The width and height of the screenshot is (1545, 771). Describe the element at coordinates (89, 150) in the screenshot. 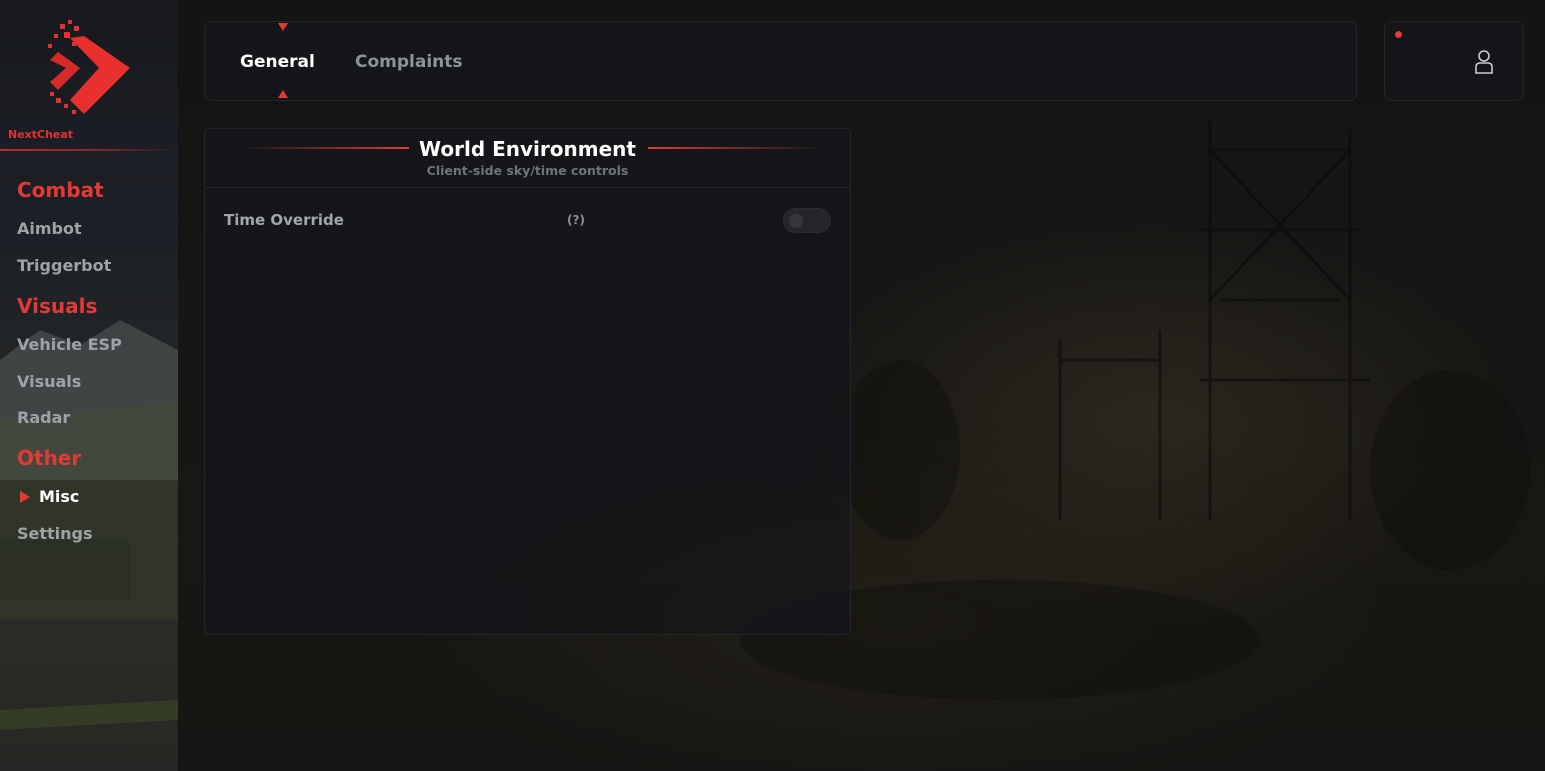

I see `brand-divider` at that location.